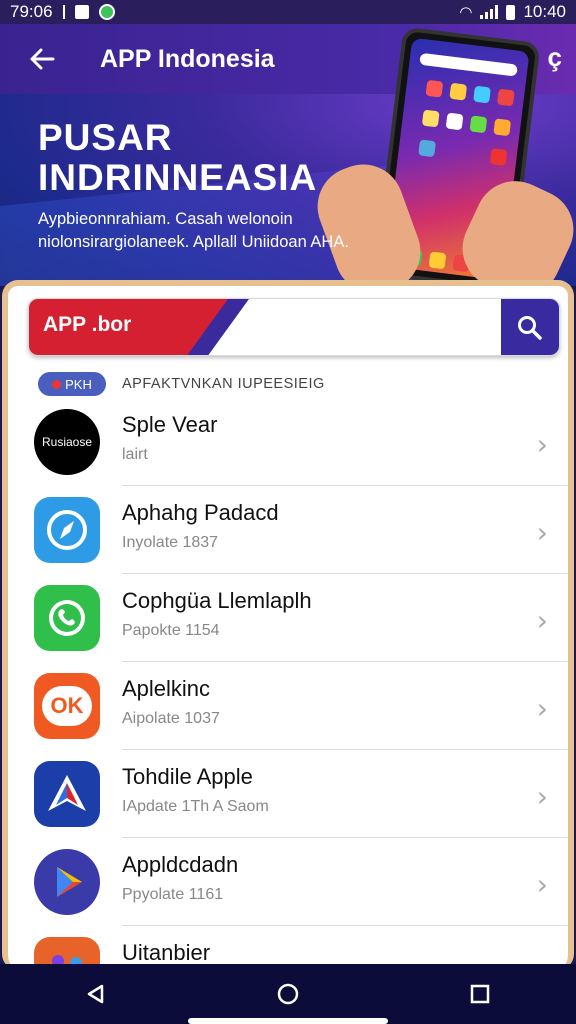 This screenshot has height=1024, width=576. I want to click on list-item: Rusiaose Sple Vear lairt ›, so click(288, 442).